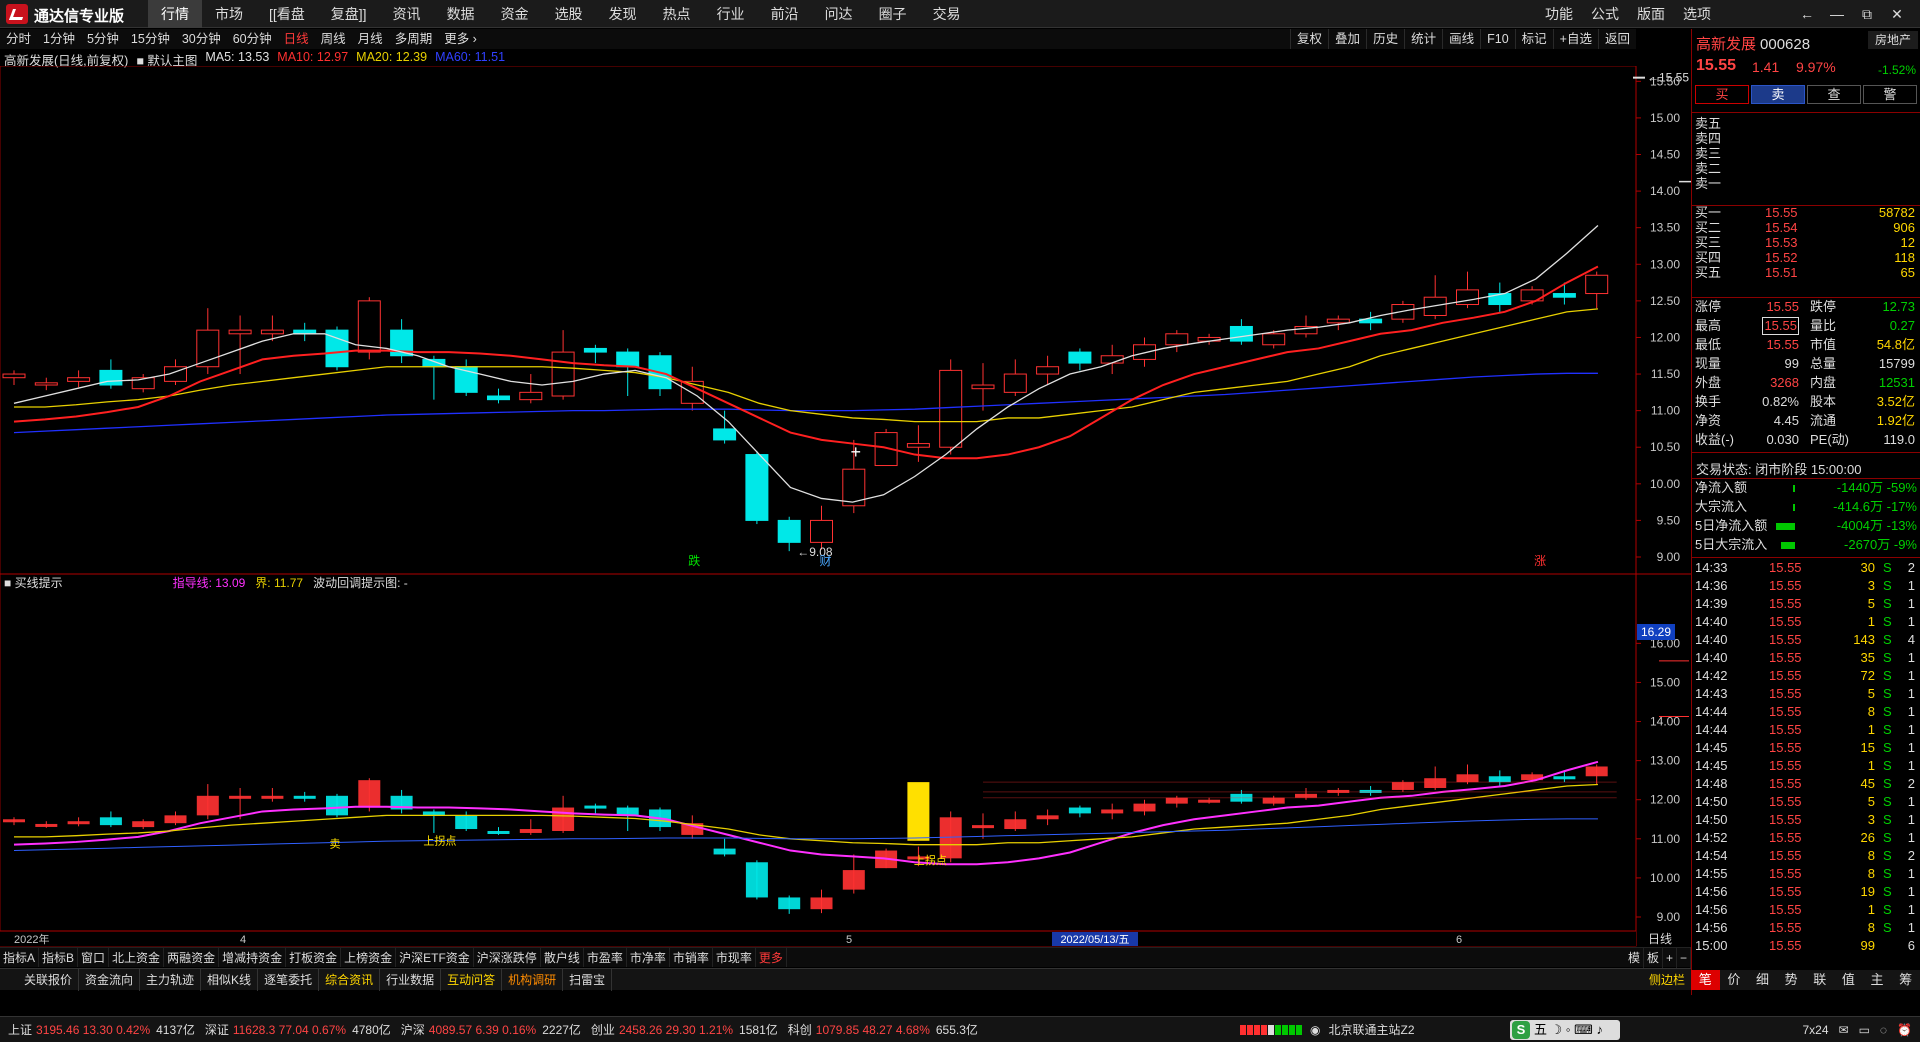 This screenshot has width=1920, height=1042. What do you see at coordinates (677, 14) in the screenshot?
I see `menu-item: 热点` at bounding box center [677, 14].